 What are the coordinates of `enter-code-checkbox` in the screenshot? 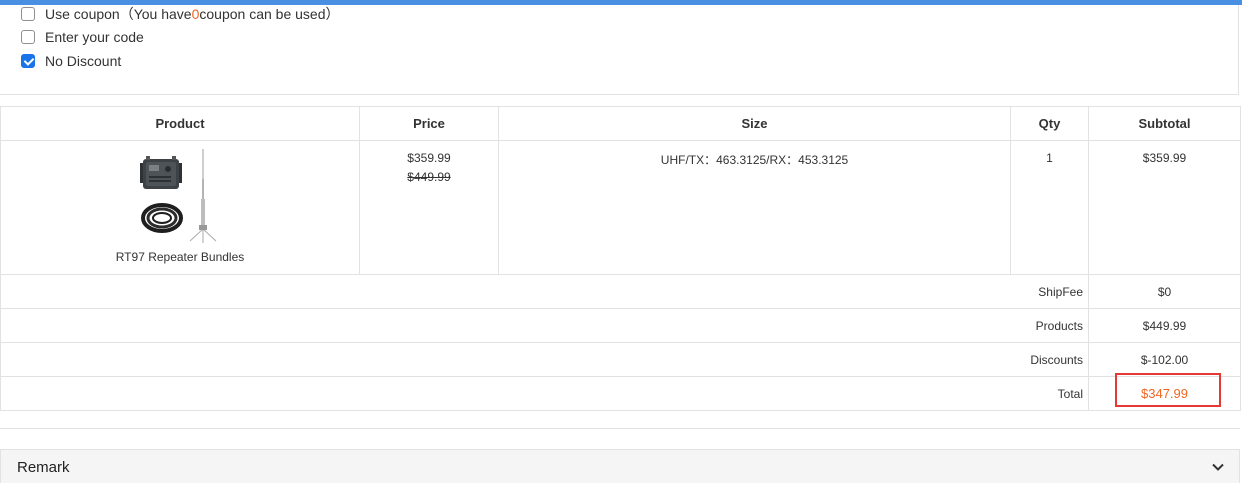 It's located at (28, 37).